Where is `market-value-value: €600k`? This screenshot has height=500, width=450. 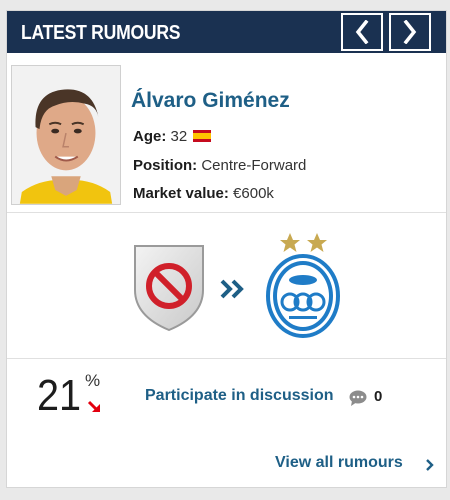
market-value-value: €600k is located at coordinates (253, 193).